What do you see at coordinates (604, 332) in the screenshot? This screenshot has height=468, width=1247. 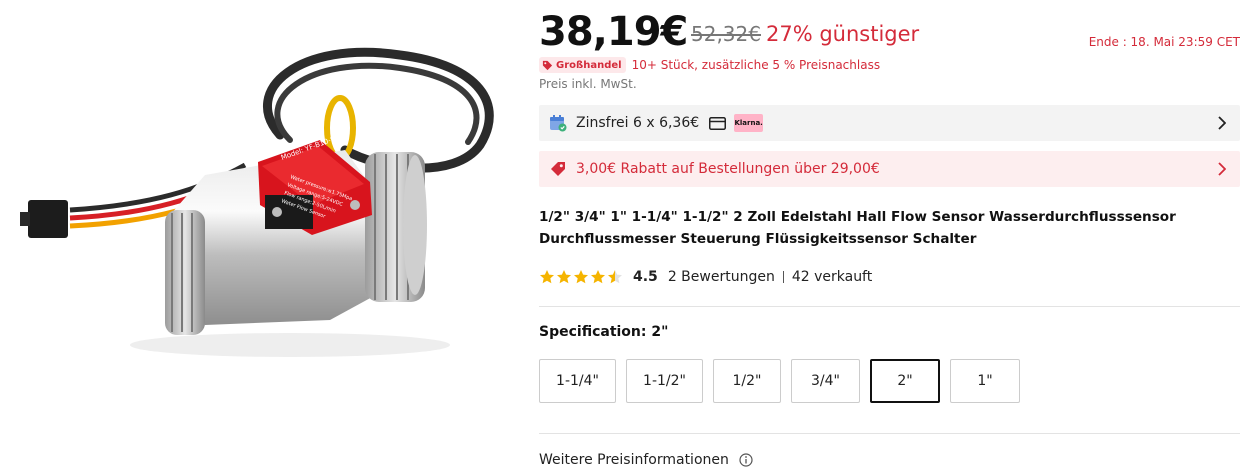 I see `specification-label: Specification: 2"` at bounding box center [604, 332].